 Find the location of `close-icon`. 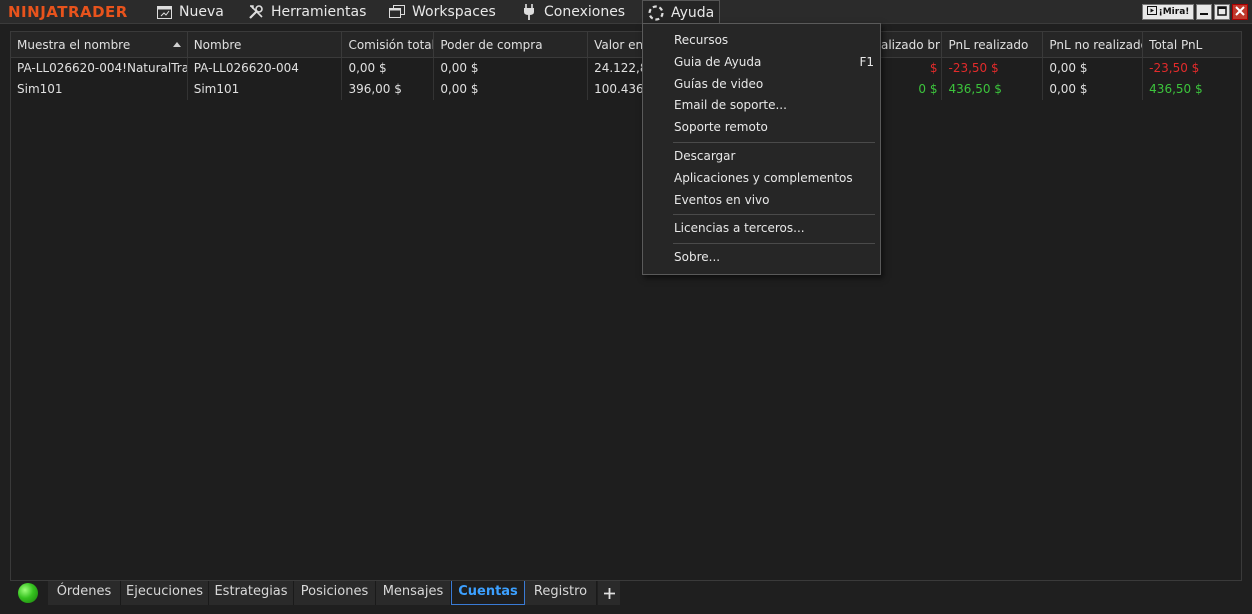

close-icon is located at coordinates (1240, 12).